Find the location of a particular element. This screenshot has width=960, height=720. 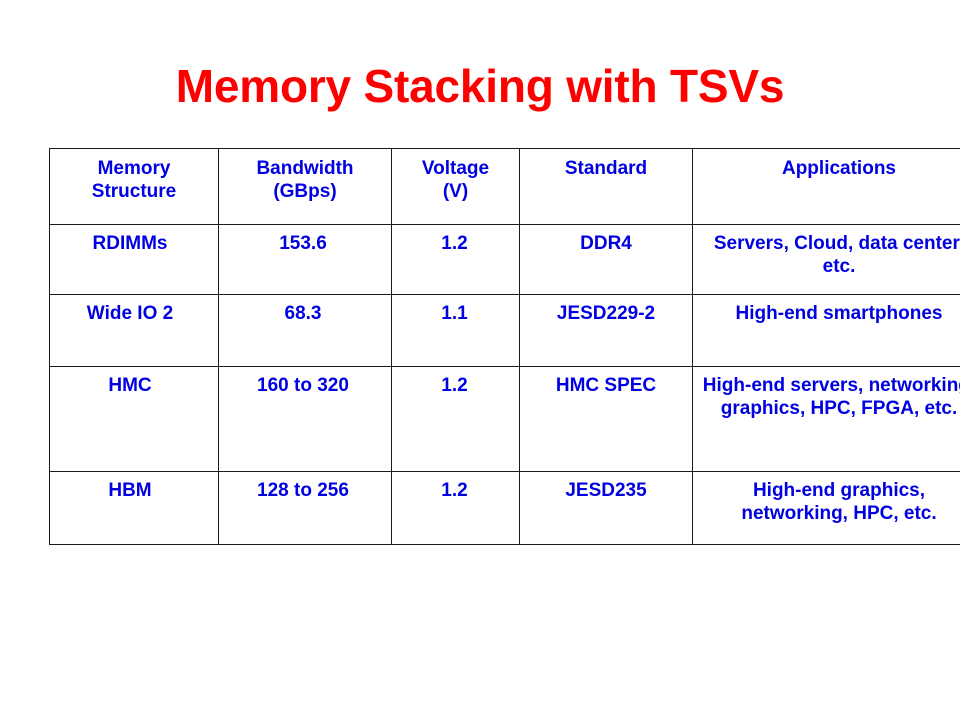

header-memory-structure-line2: Structure is located at coordinates (134, 192).